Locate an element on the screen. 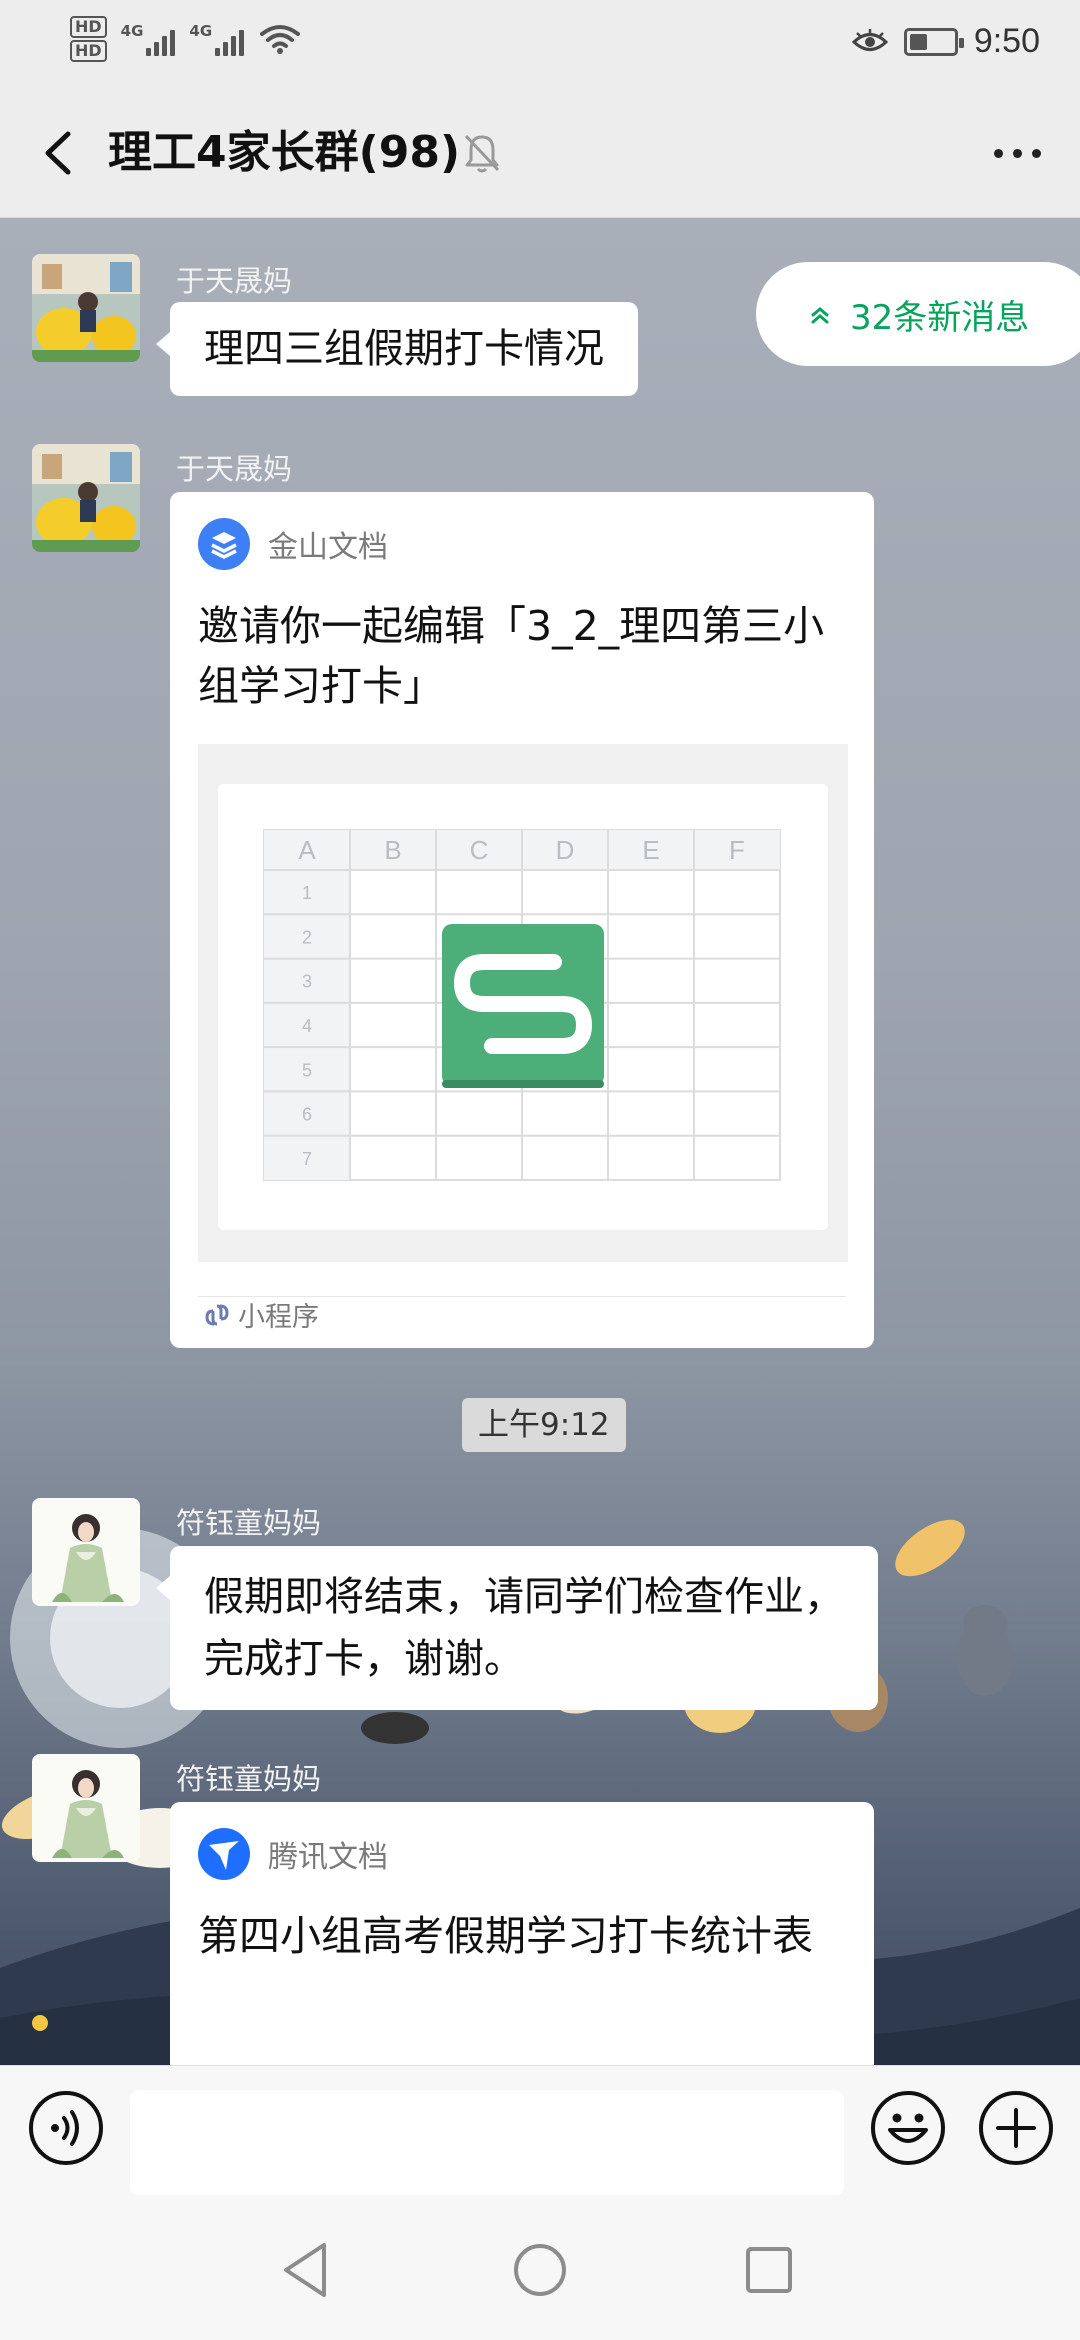 The image size is (1080, 2340). sheet-column-label: D is located at coordinates (565, 850).